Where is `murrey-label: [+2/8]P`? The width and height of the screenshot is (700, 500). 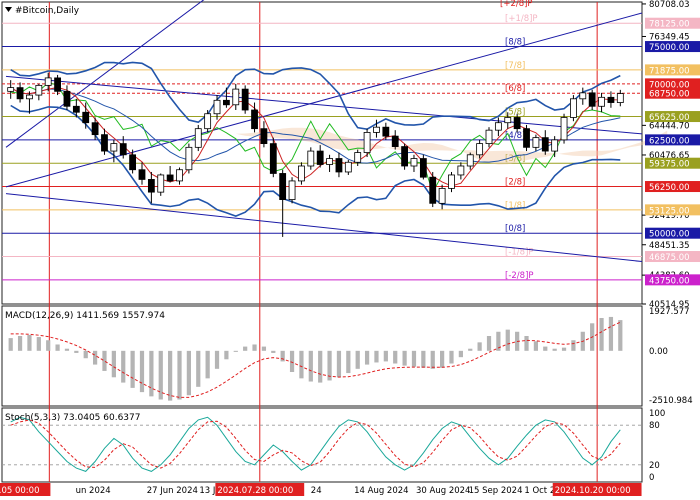 murrey-label: [+2/8]P is located at coordinates (516, 4).